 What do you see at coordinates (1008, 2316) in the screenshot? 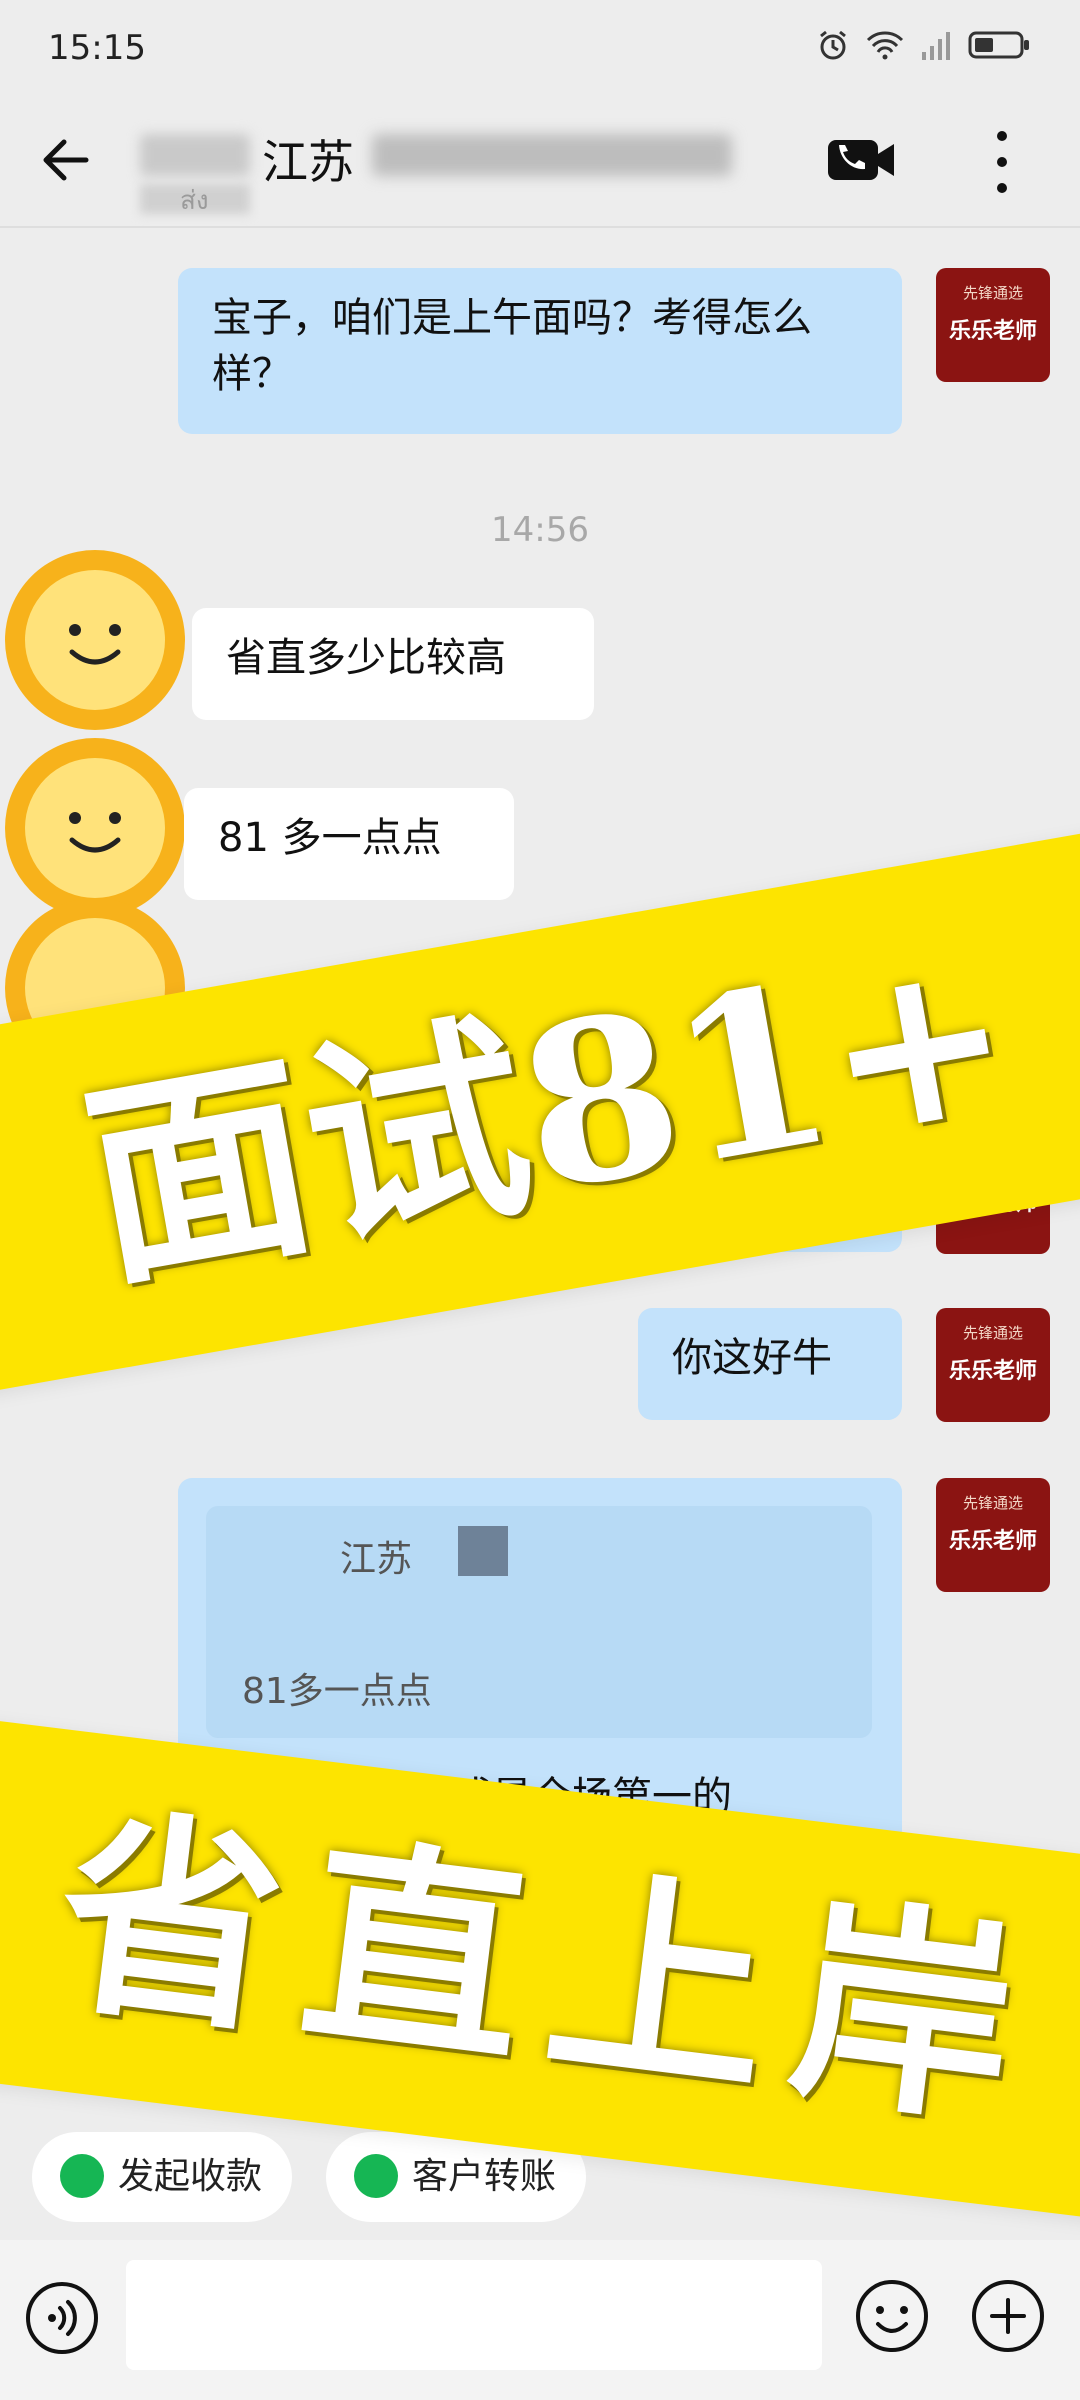
I see `plus-icon` at bounding box center [1008, 2316].